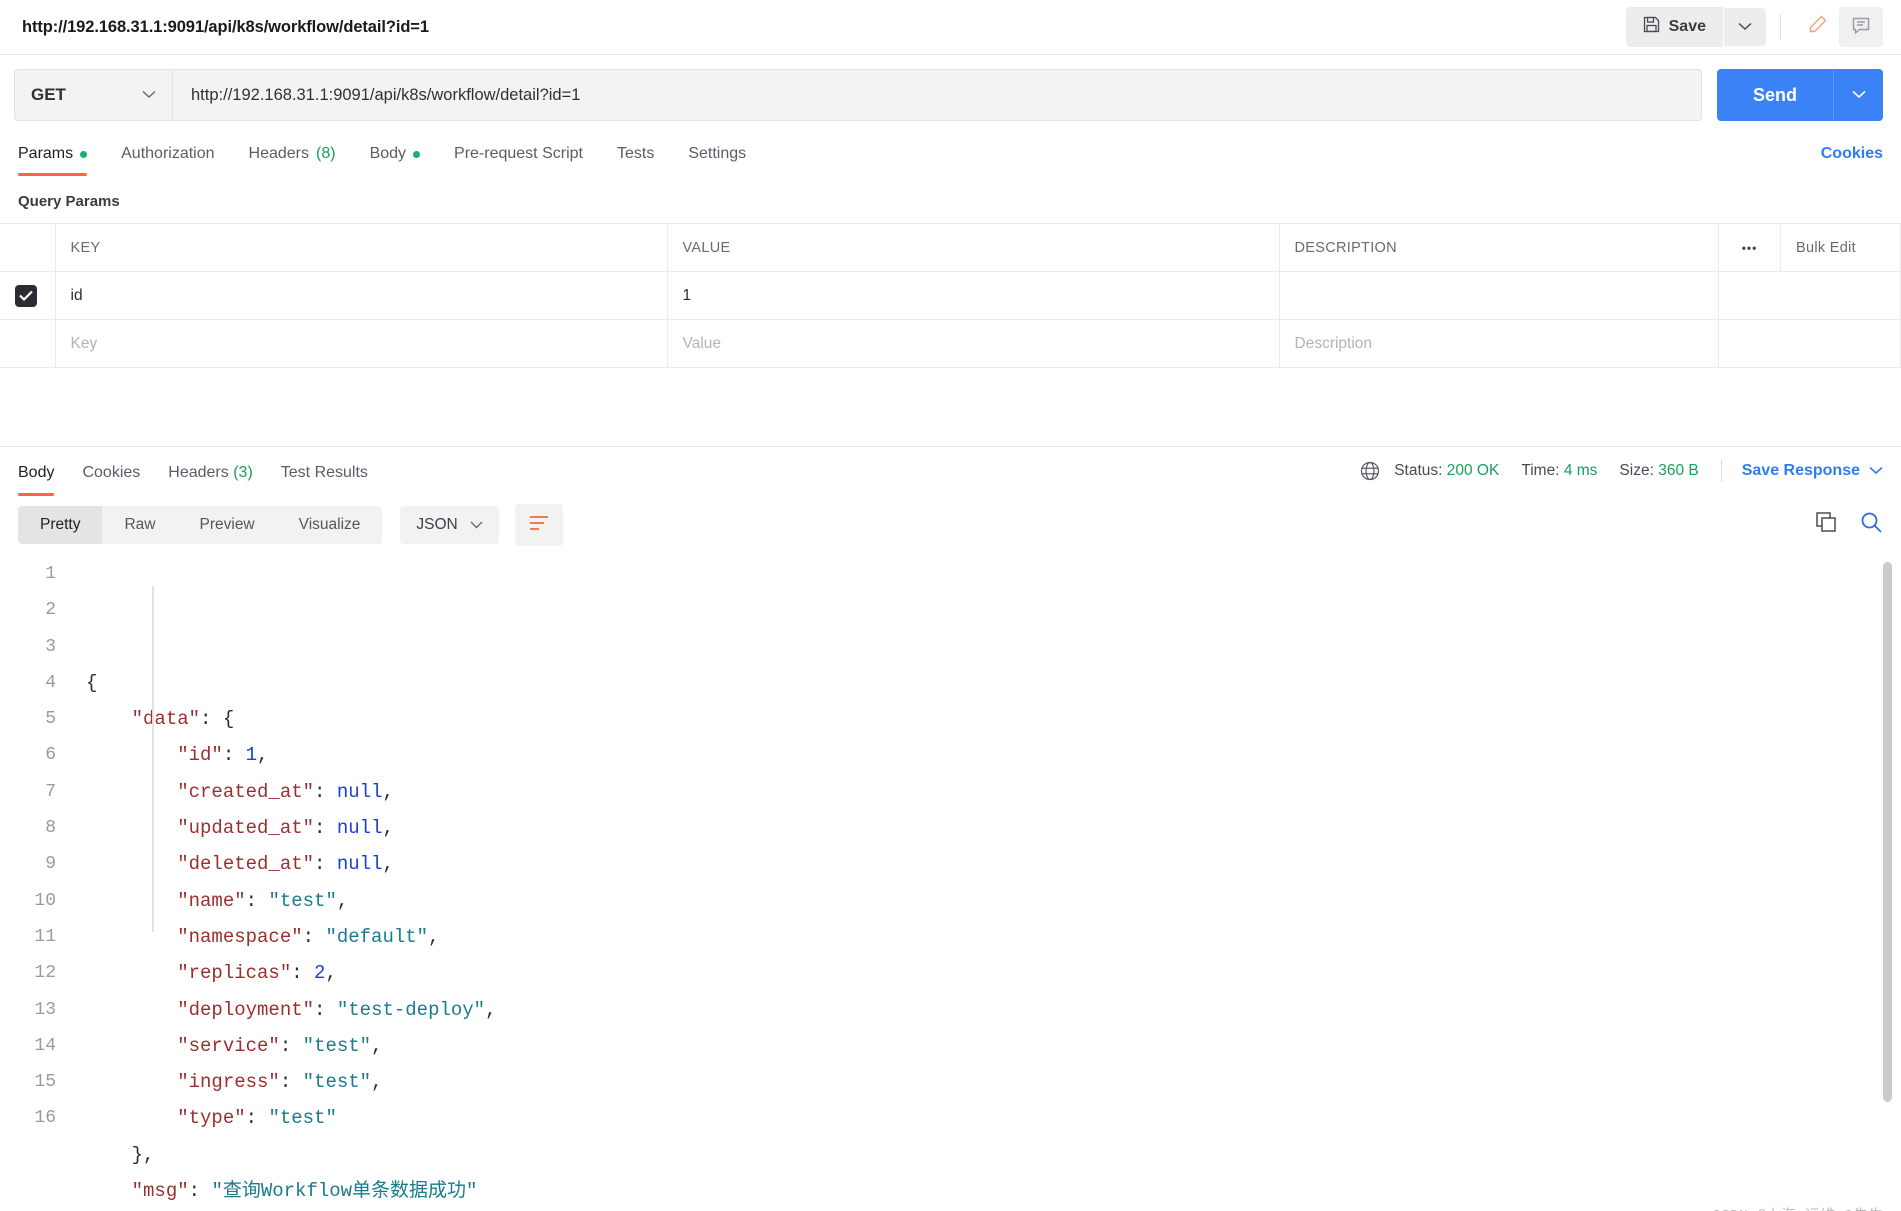  What do you see at coordinates (42, 883) in the screenshot?
I see `line-number-gutter: 1 2 3 4 5 6 7 8 9 10 11 12 13 14 15 16` at bounding box center [42, 883].